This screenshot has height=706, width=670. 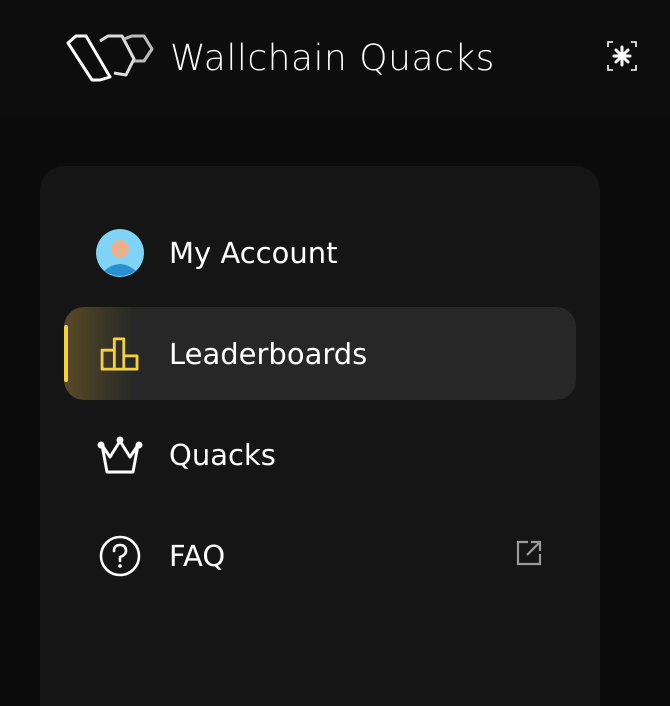 I want to click on help-icon, so click(x=120, y=555).